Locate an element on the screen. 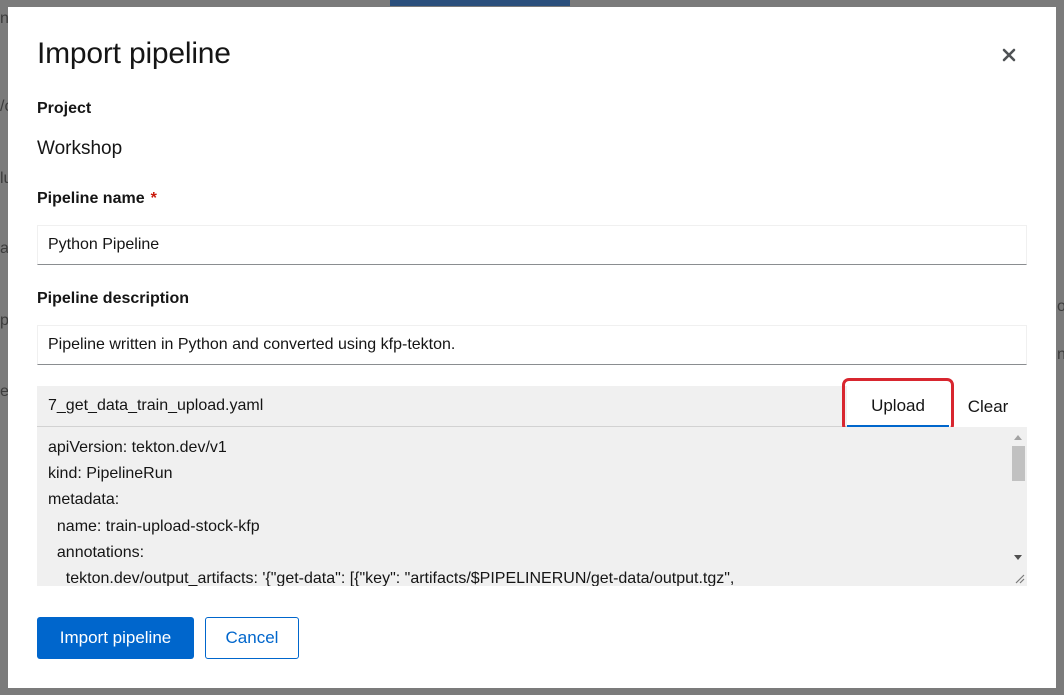 This screenshot has height=695, width=1064. pipeline-name-label: Pipeline name * is located at coordinates (97, 199).